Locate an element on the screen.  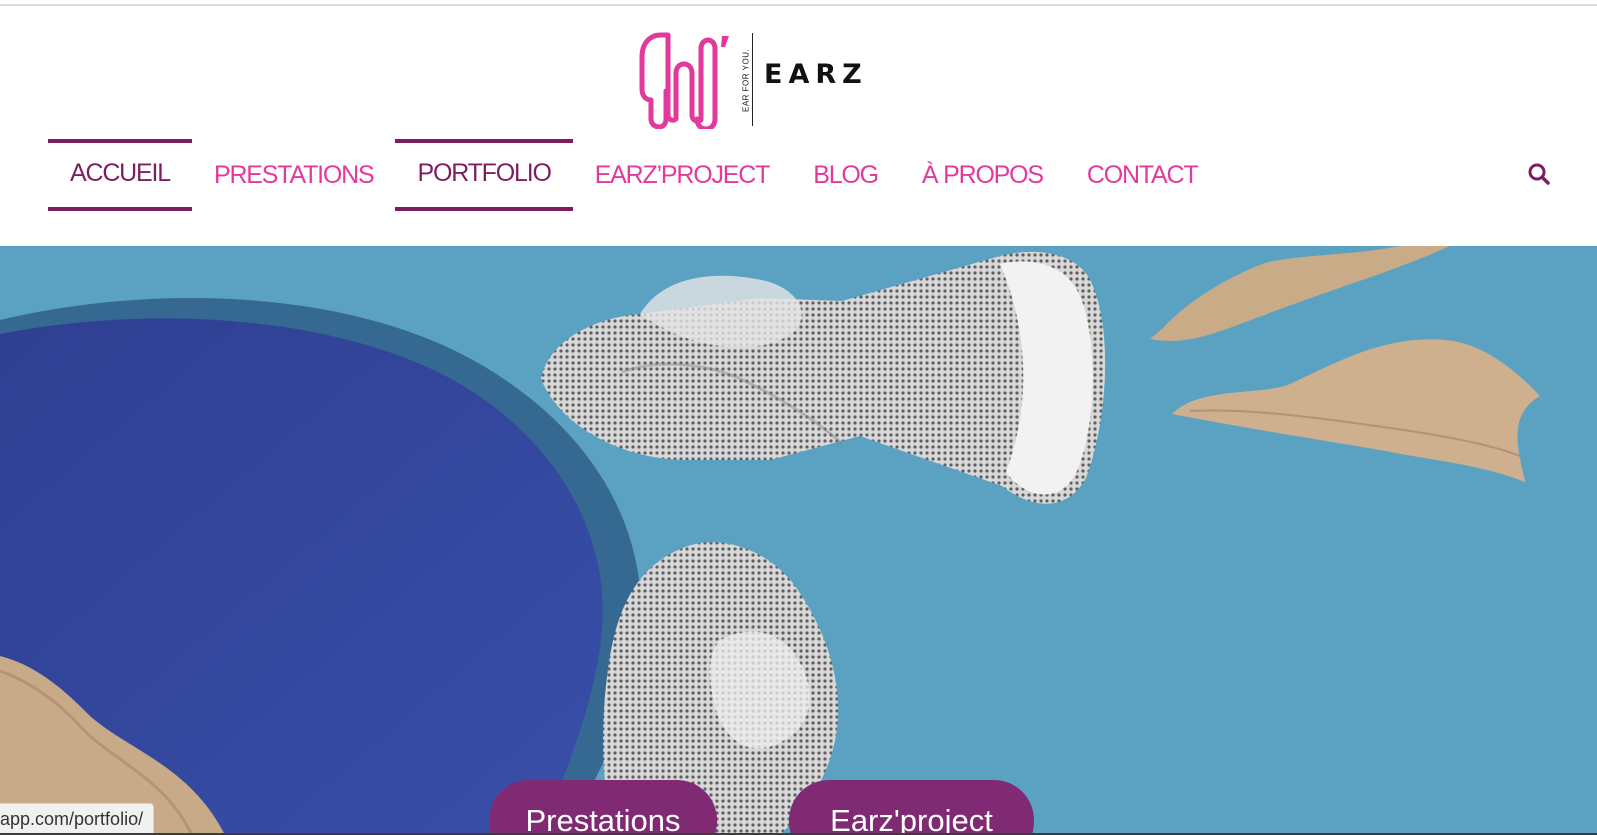
nav-item-label: PORTFOLIO is located at coordinates (484, 172).